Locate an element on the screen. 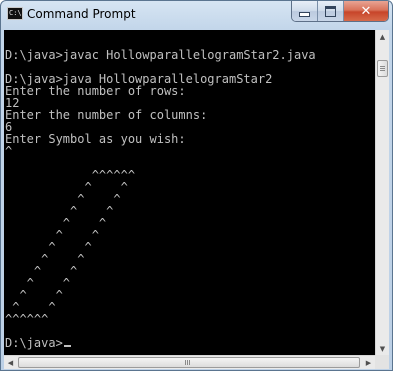  horizontal-scroll-thumb is located at coordinates (189, 362).